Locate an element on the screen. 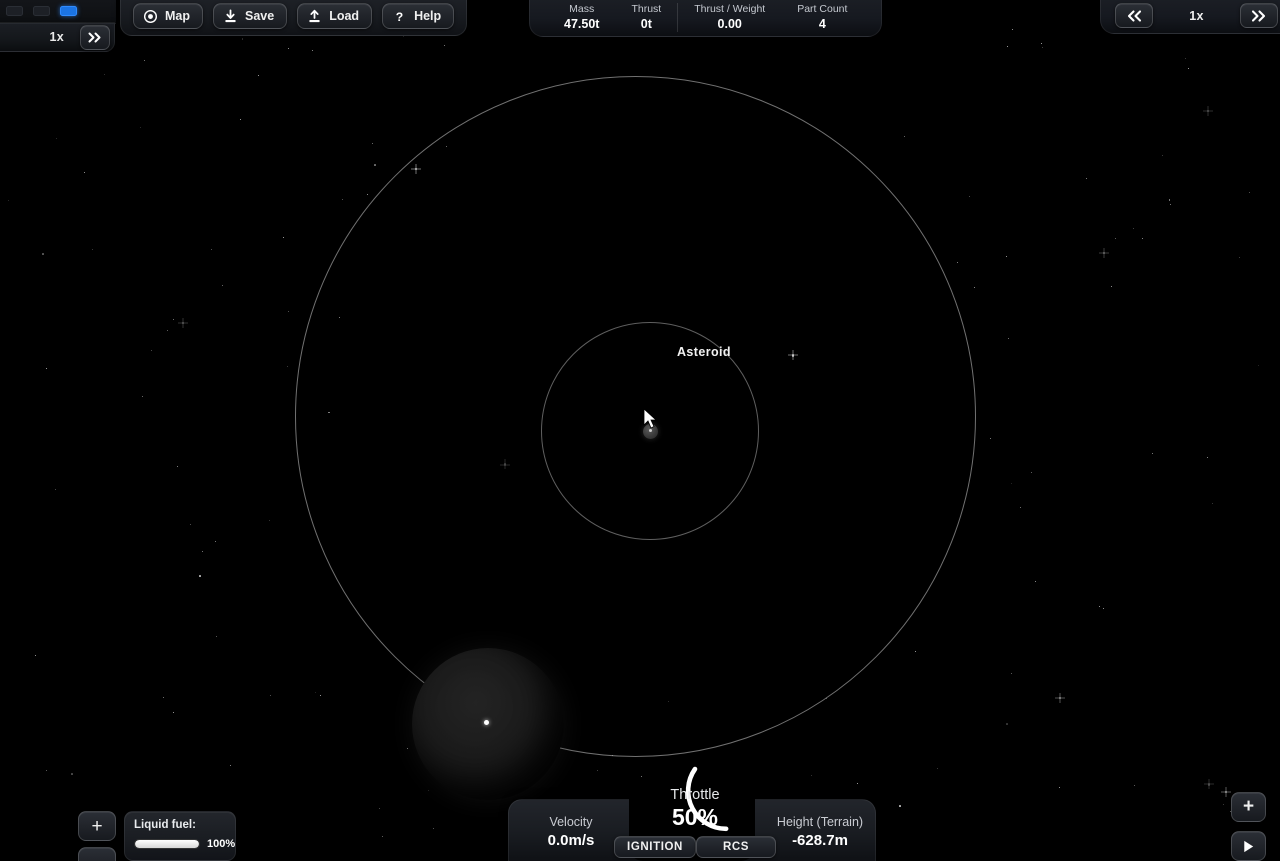 This screenshot has width=1280, height=861. liquid-fuel-bar-fill is located at coordinates (167, 844).